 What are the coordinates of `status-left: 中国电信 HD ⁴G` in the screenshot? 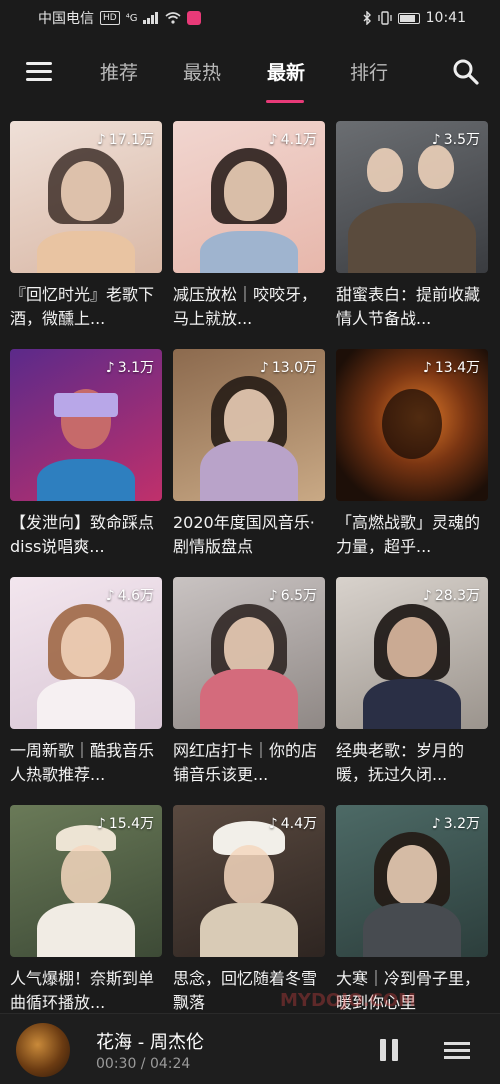 It's located at (120, 18).